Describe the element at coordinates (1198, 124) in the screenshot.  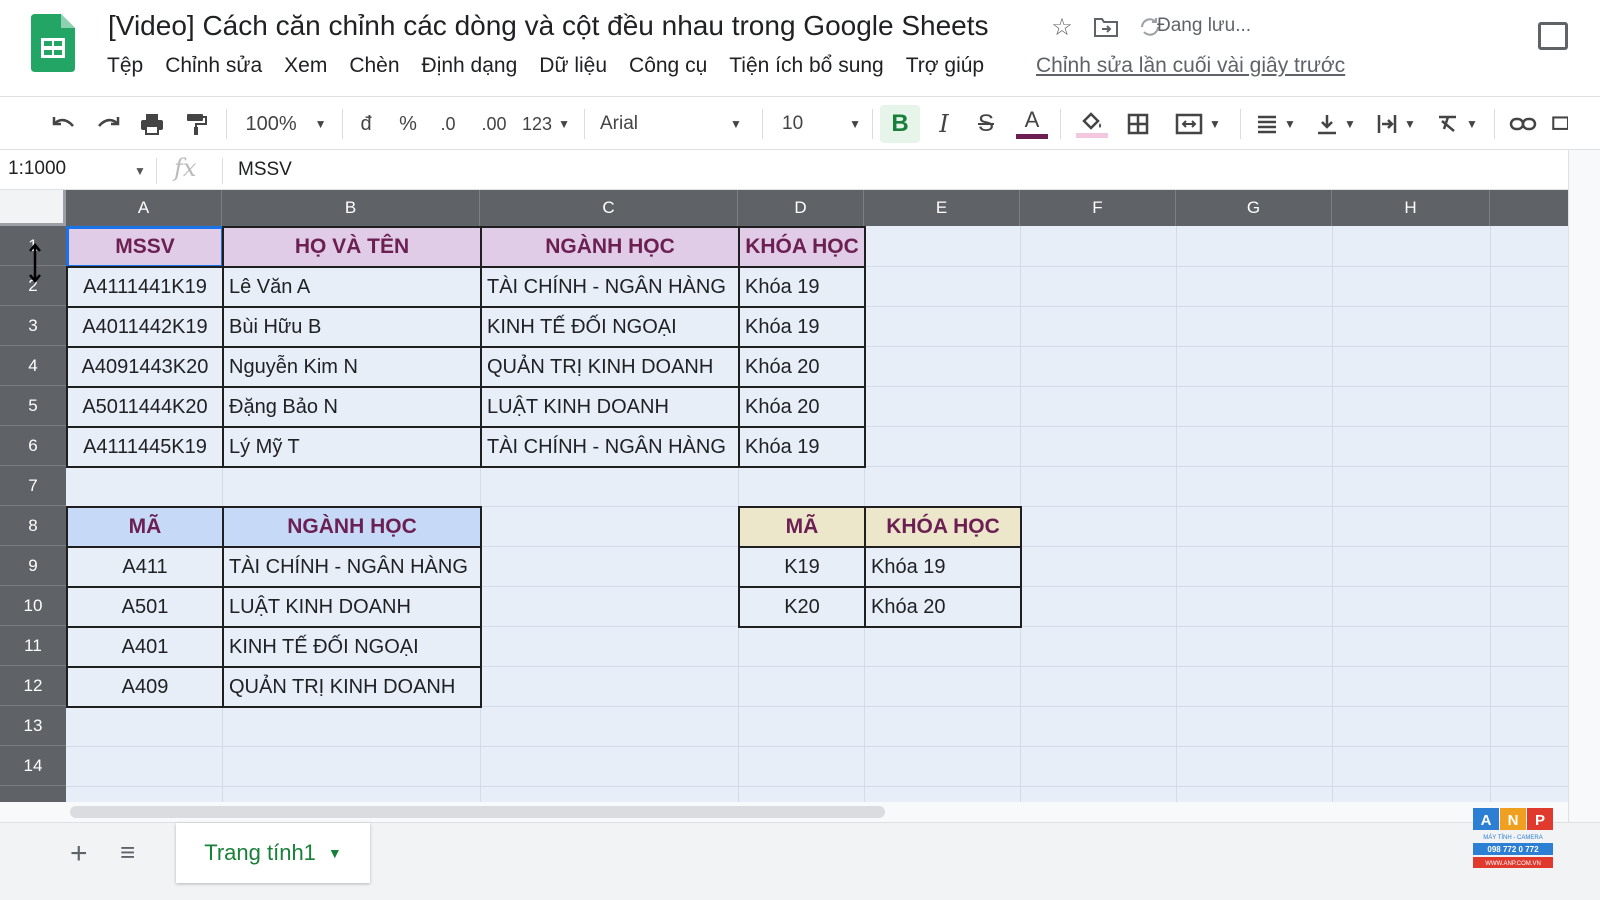
I see `merge-cells-icon: ▼` at that location.